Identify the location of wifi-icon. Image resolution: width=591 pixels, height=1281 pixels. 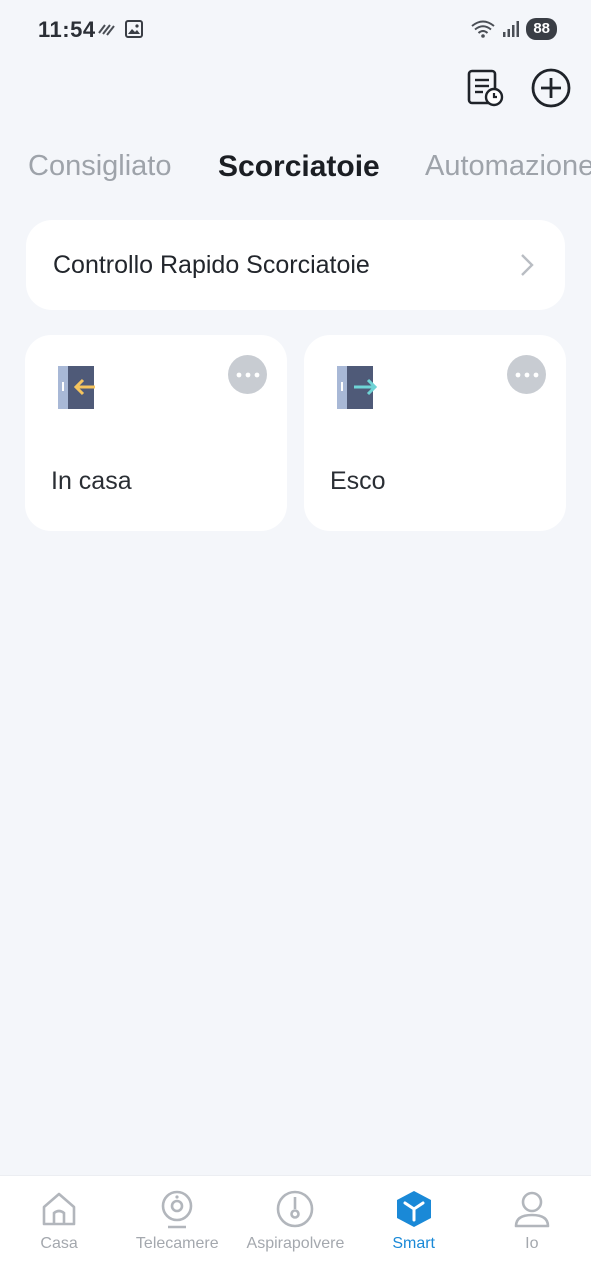
(483, 29).